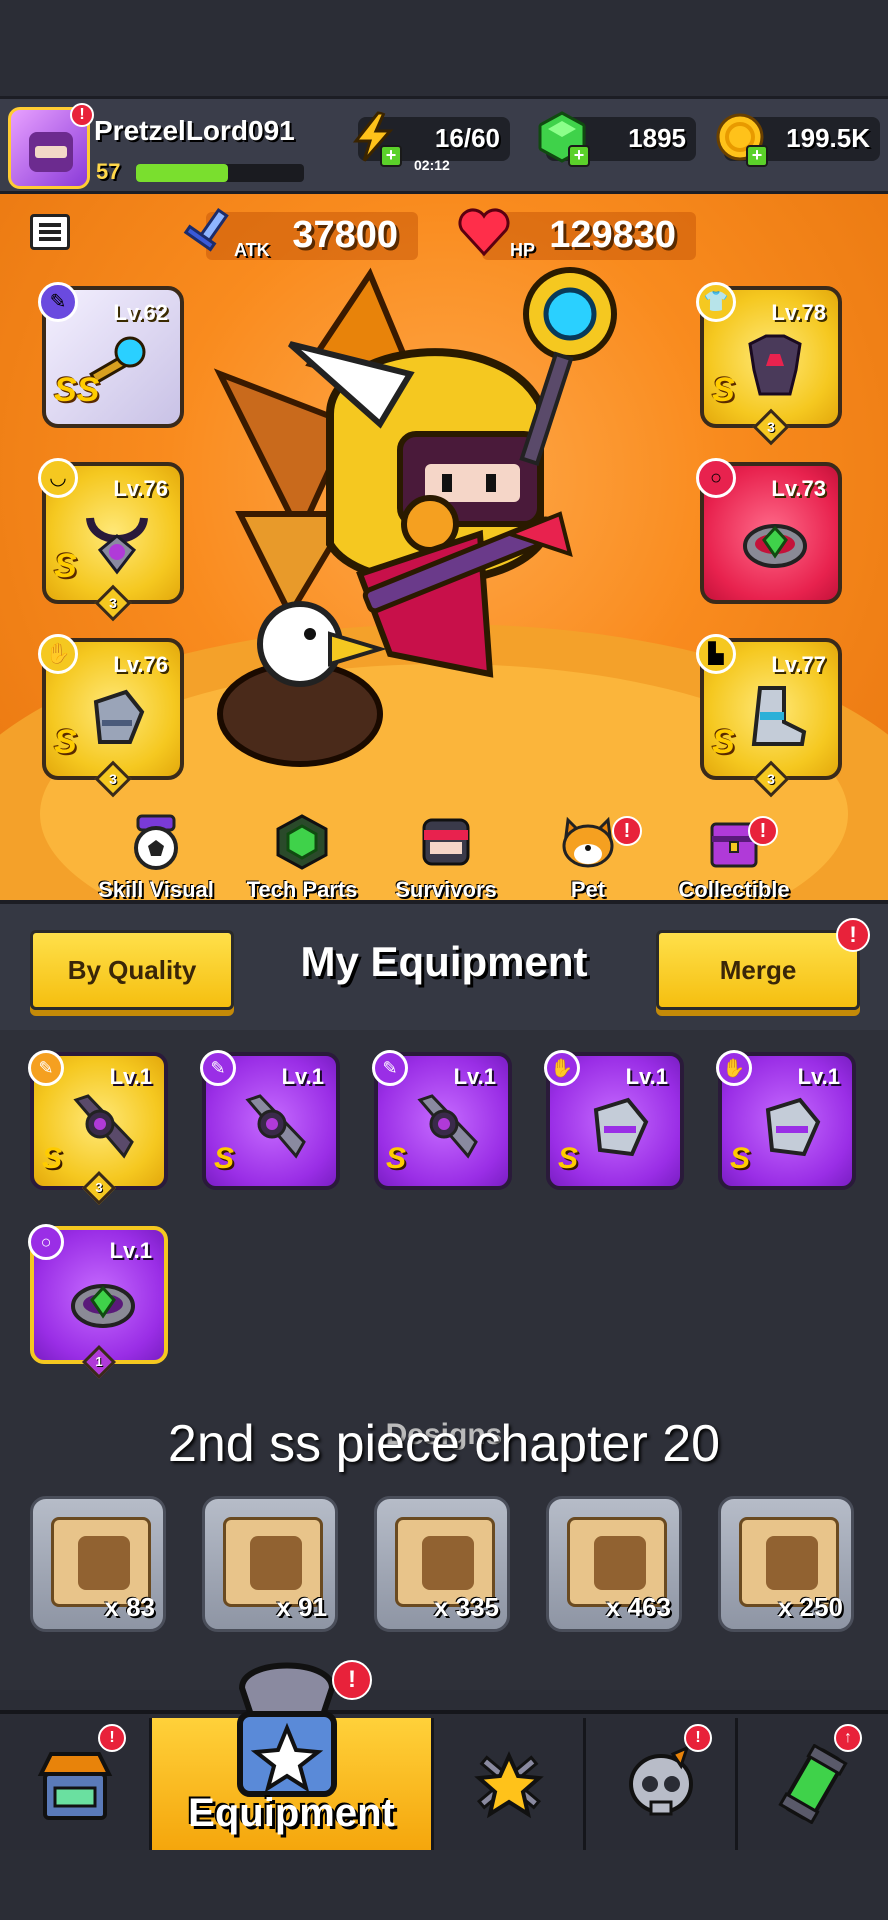 This screenshot has width=888, height=1920. I want to click on nav-collectible: Collectible, so click(734, 857).